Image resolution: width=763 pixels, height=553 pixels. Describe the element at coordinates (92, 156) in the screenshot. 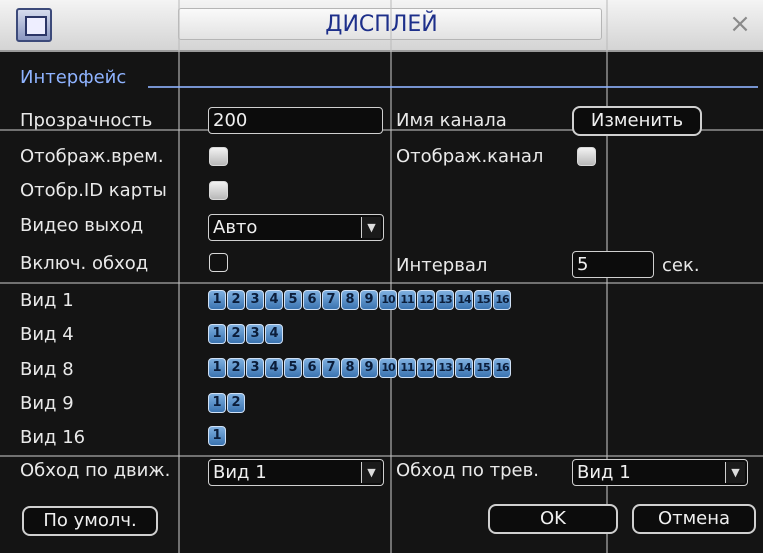

I see `show-time-label: Отображ.врем.` at that location.